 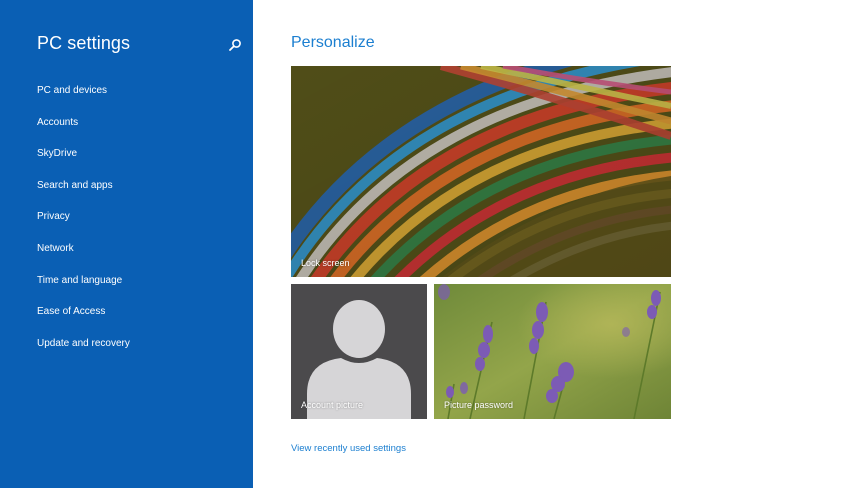 What do you see at coordinates (333, 42) in the screenshot?
I see `page-title: Personalize` at bounding box center [333, 42].